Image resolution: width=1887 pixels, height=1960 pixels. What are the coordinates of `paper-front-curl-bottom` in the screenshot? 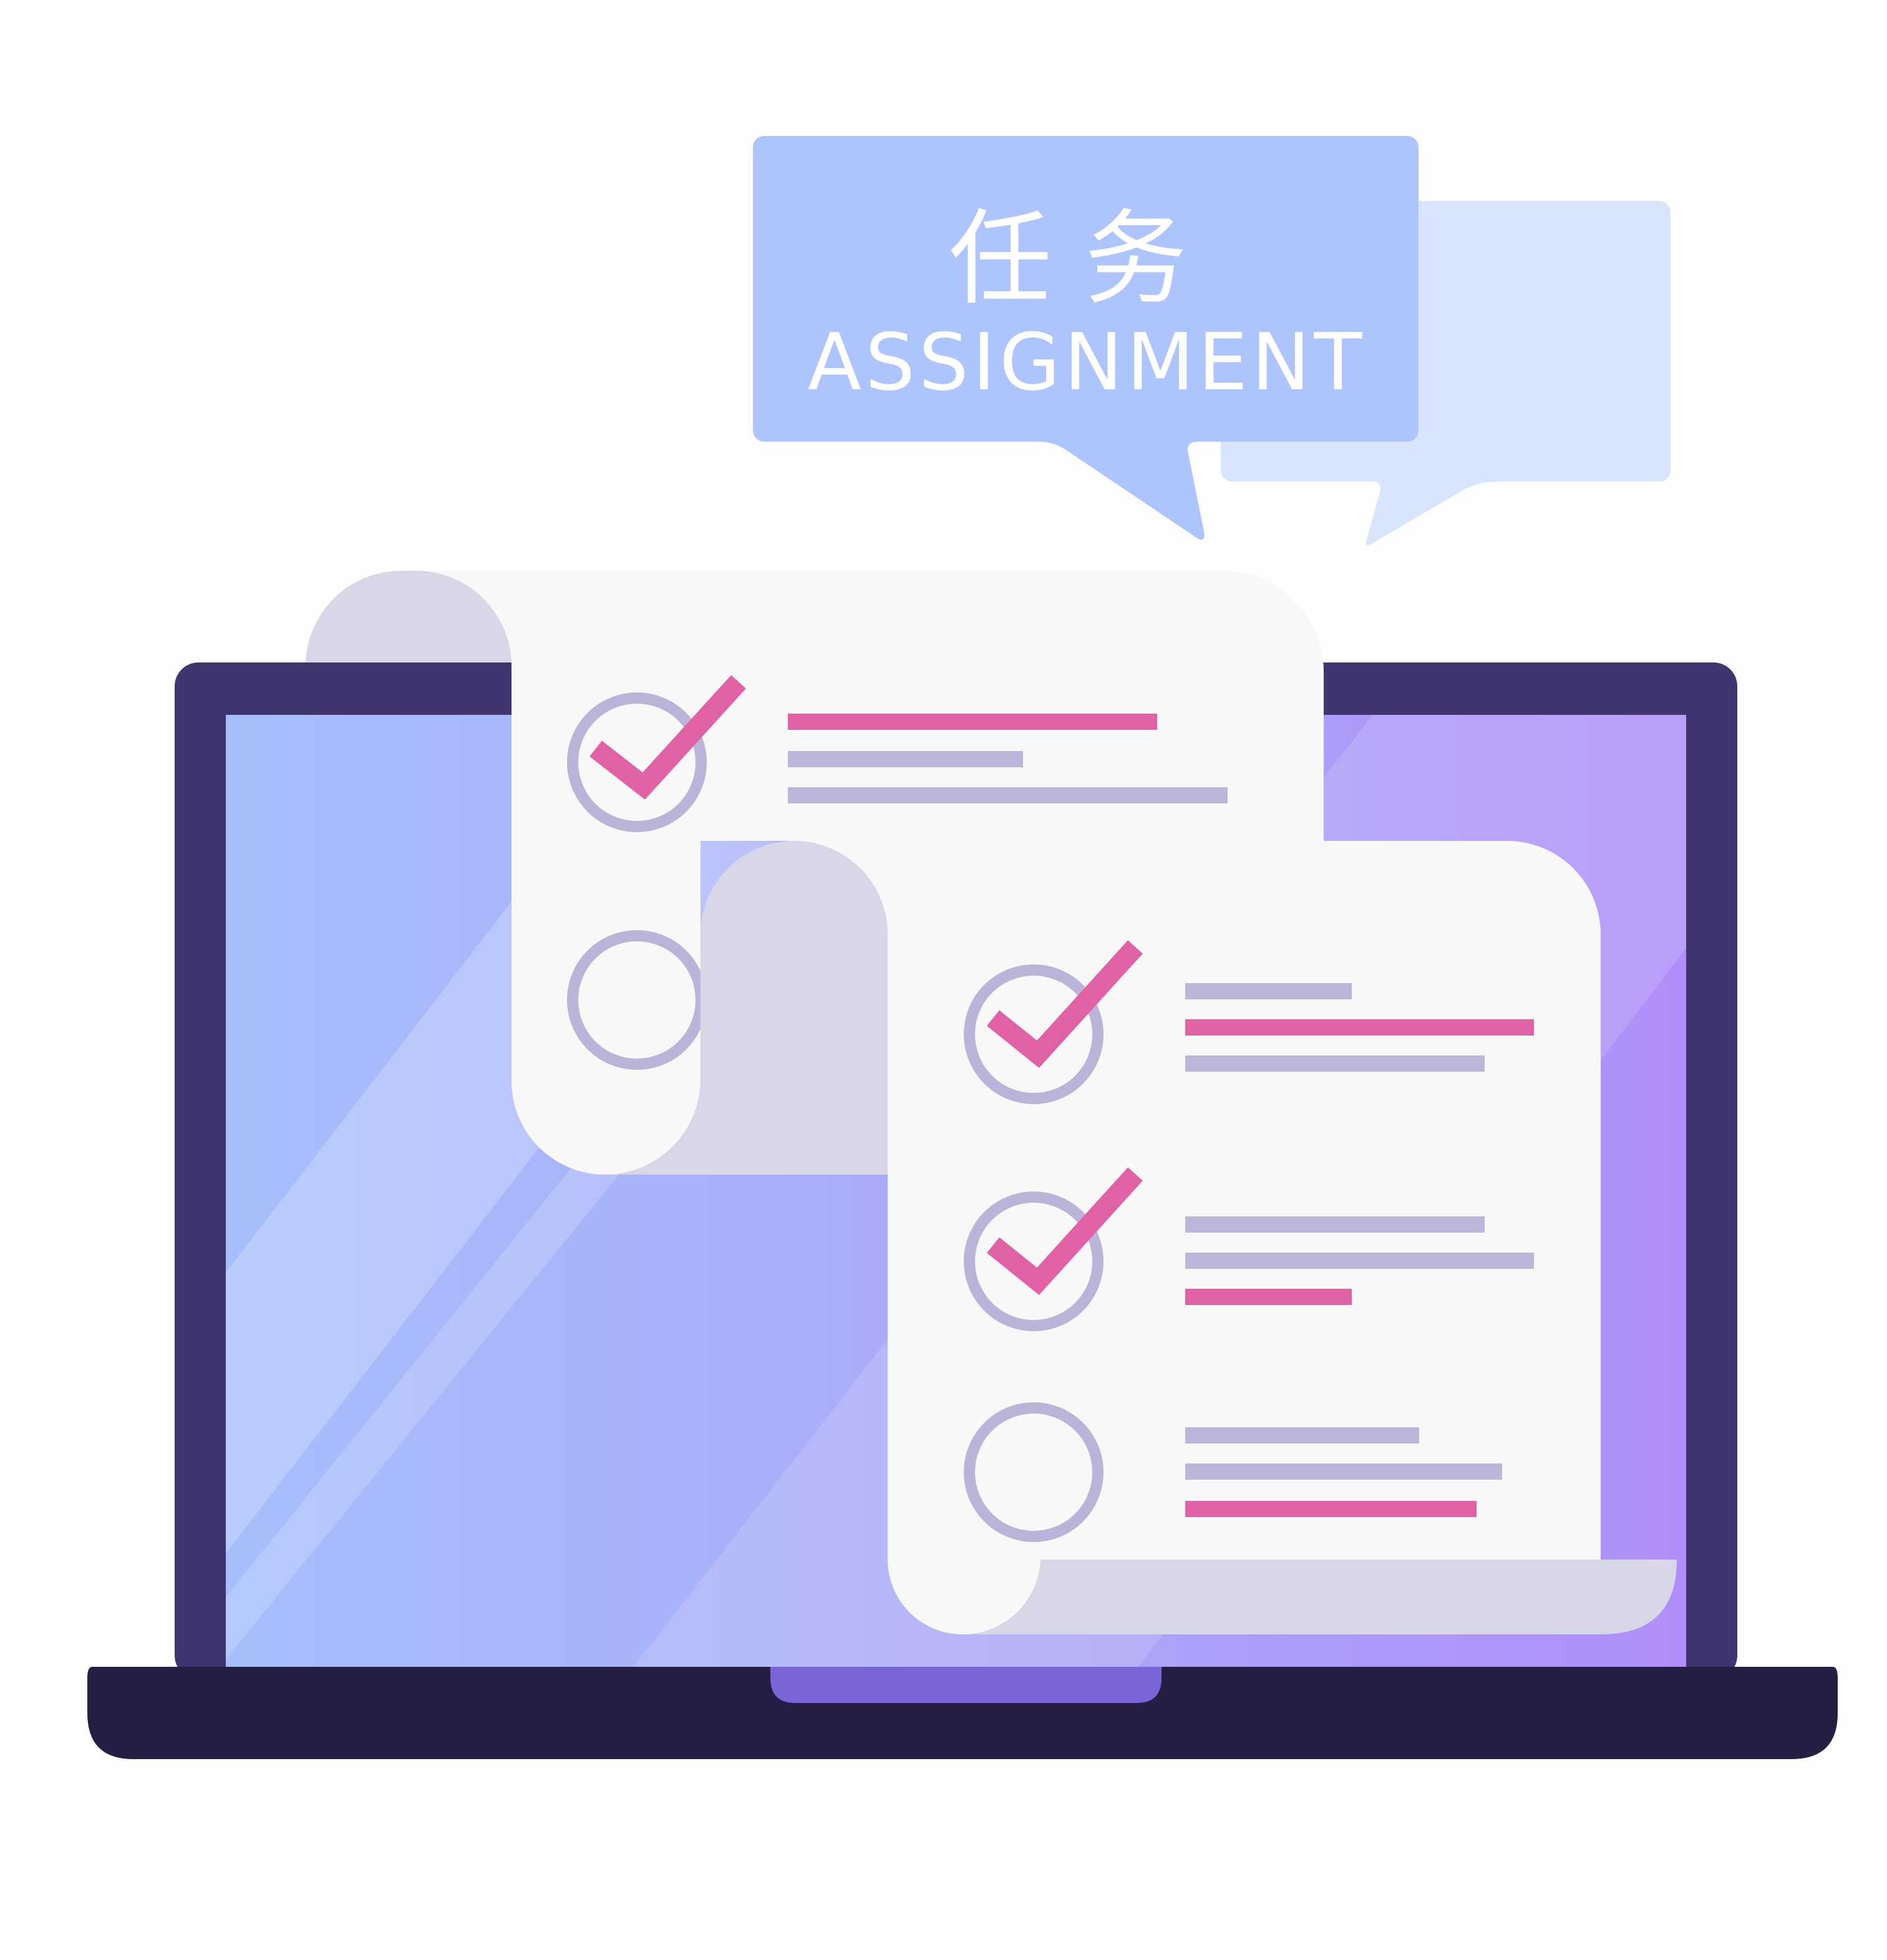 It's located at (1320, 1597).